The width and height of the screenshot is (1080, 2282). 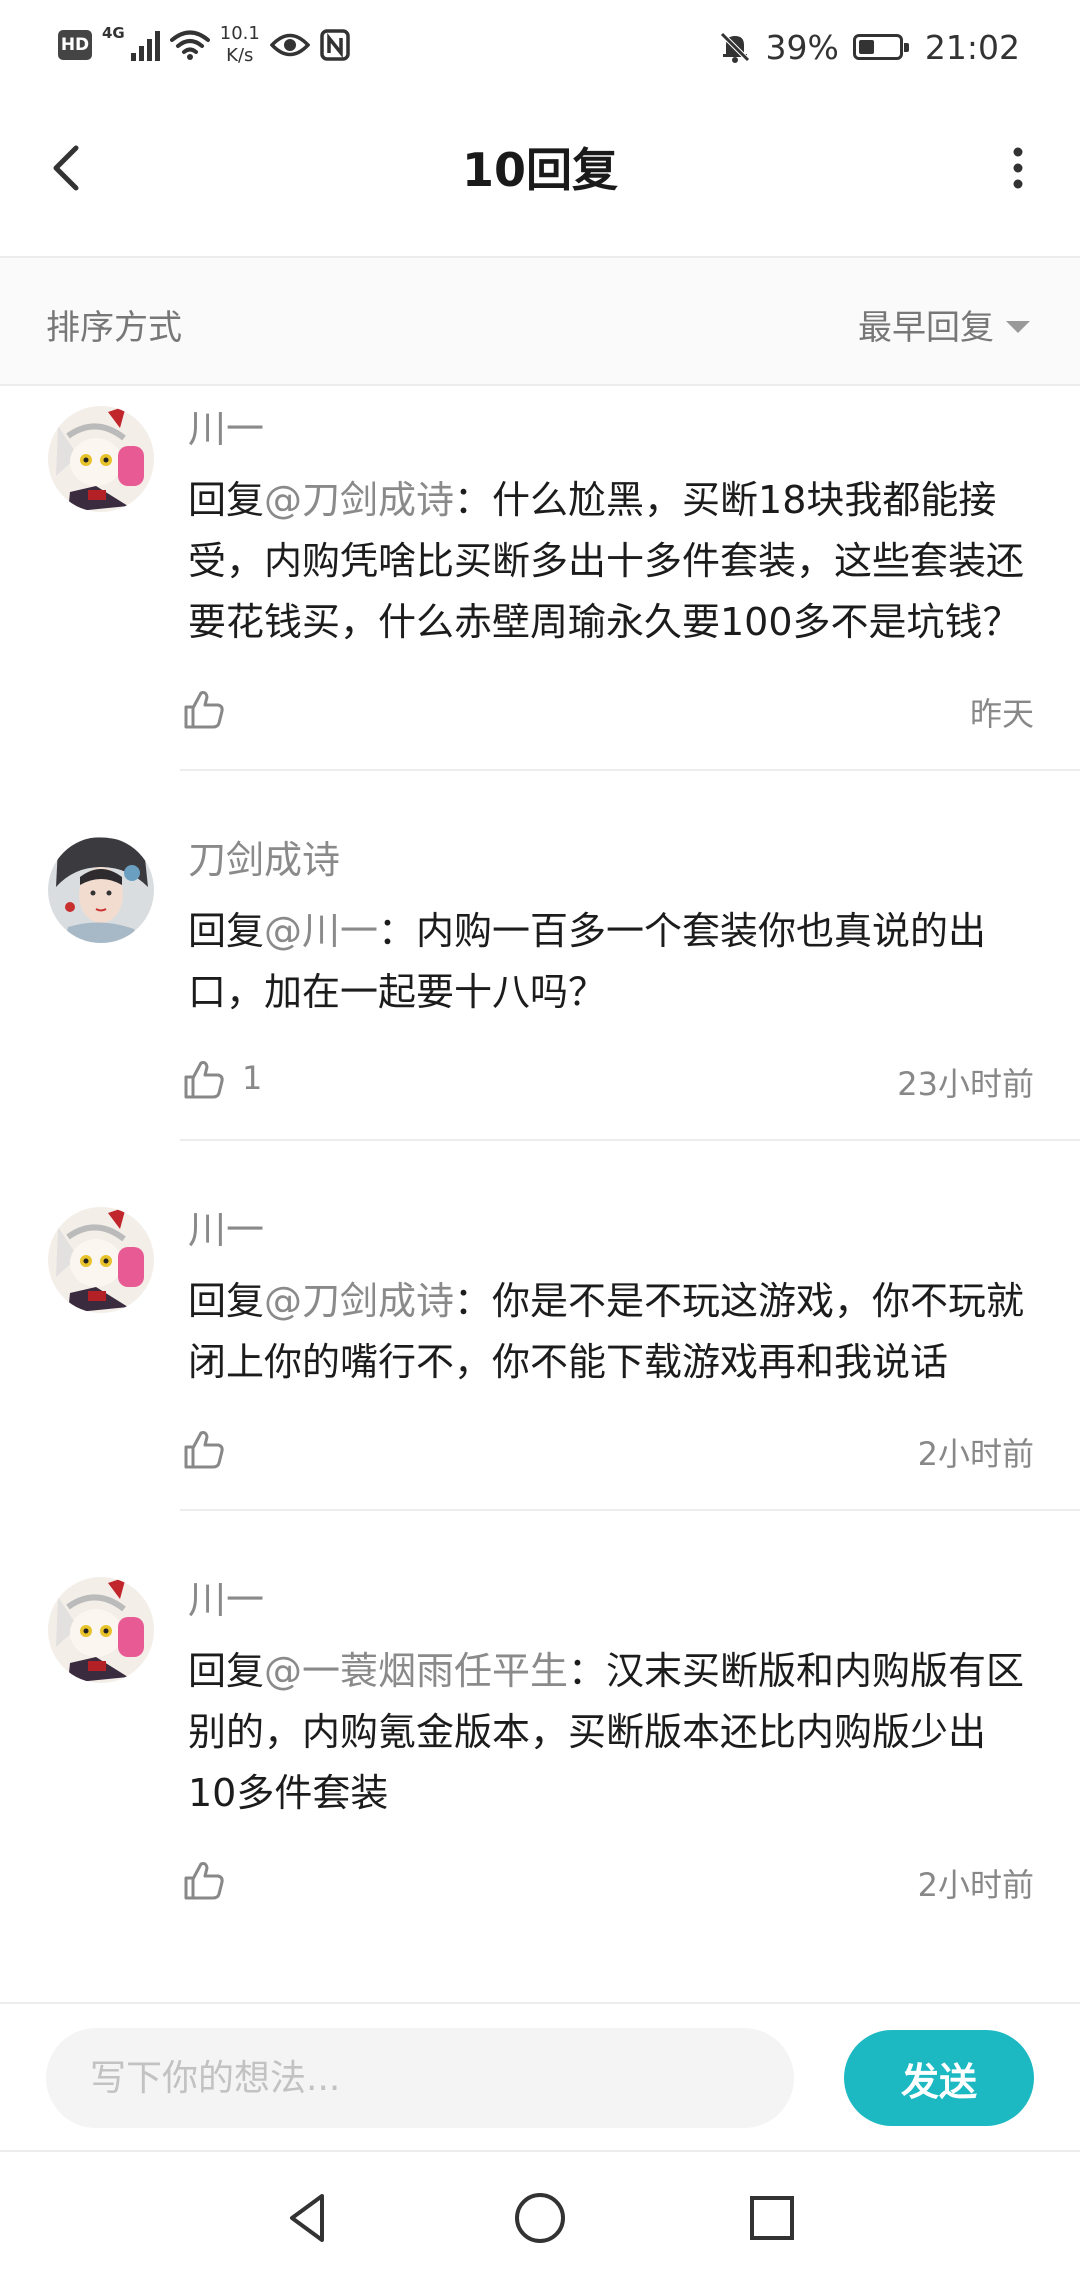 What do you see at coordinates (335, 45) in the screenshot?
I see `nfc-icon` at bounding box center [335, 45].